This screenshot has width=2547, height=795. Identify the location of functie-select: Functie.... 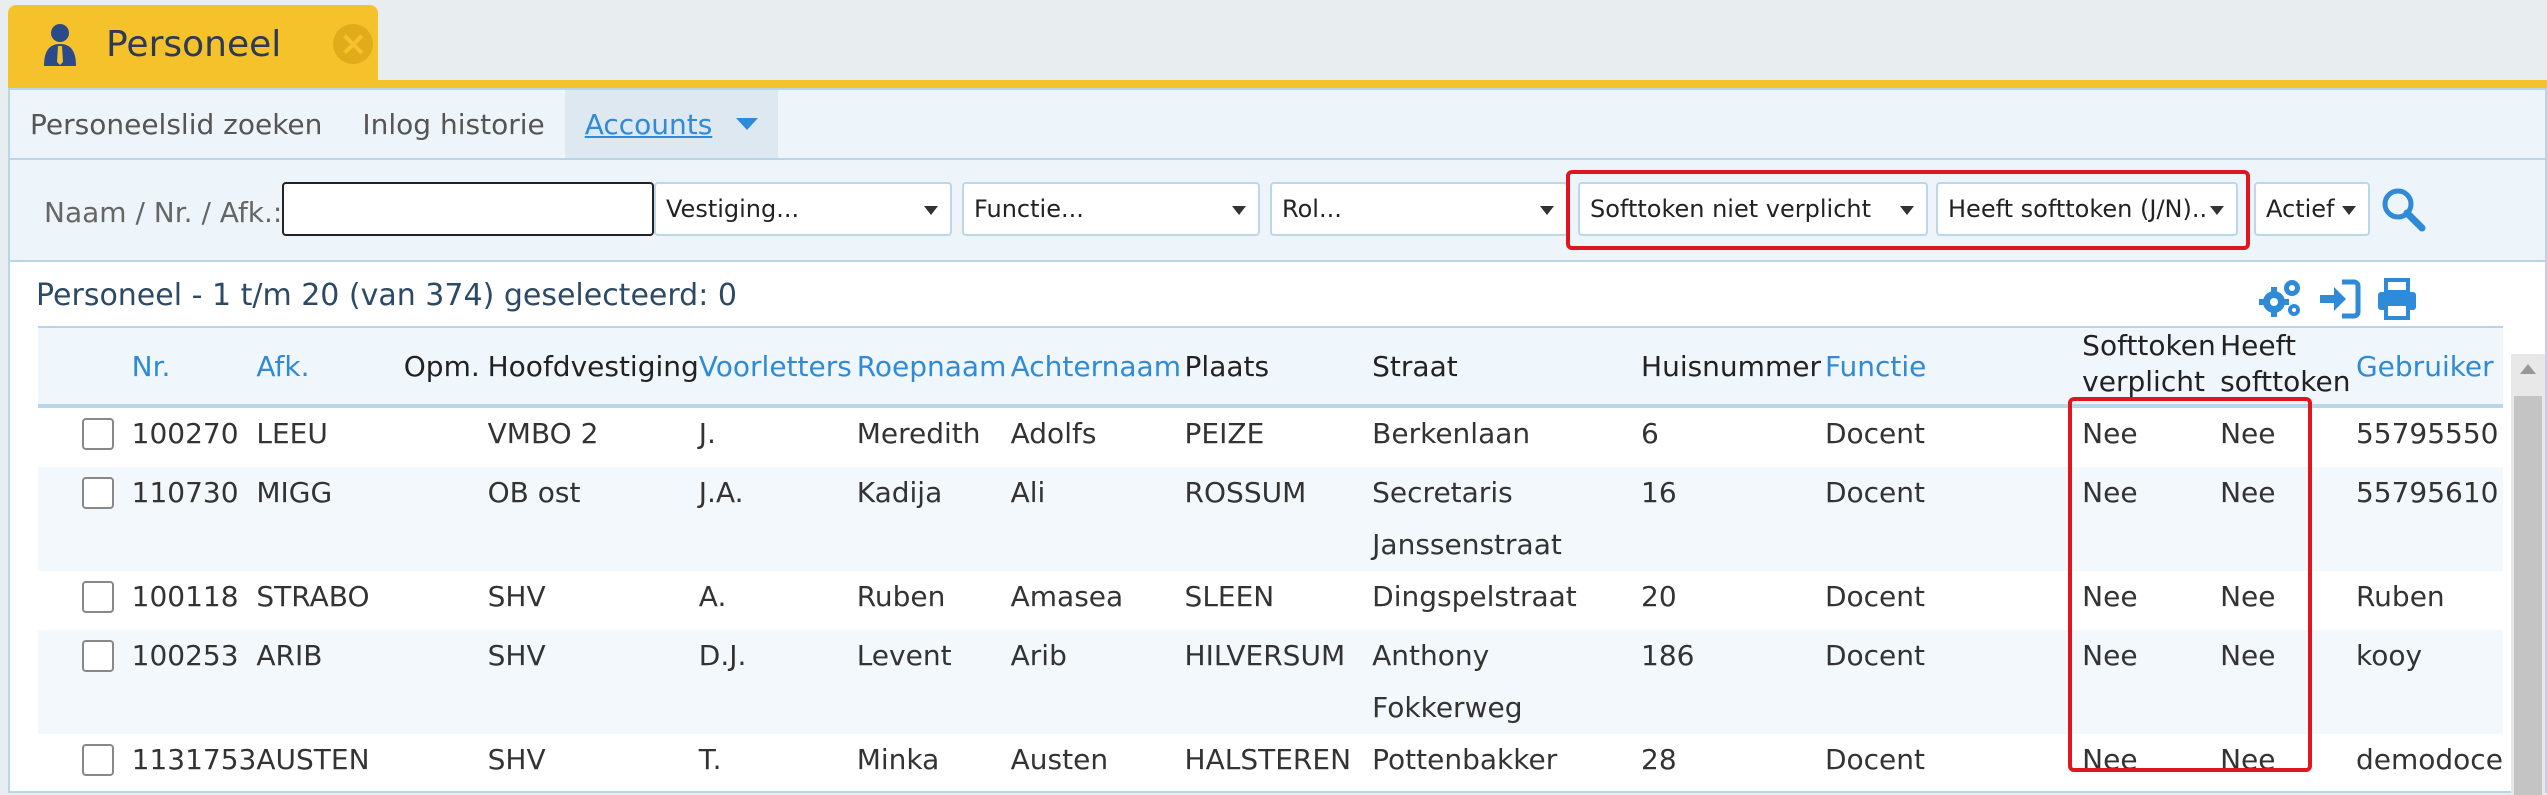
(1111, 209).